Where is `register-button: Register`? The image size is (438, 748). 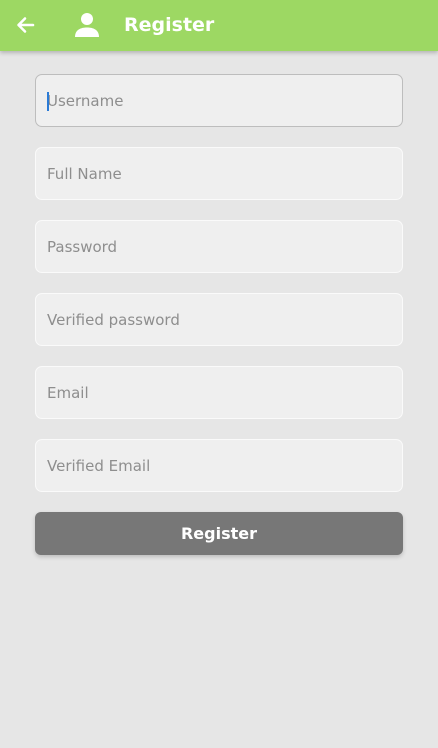 register-button: Register is located at coordinates (219, 533).